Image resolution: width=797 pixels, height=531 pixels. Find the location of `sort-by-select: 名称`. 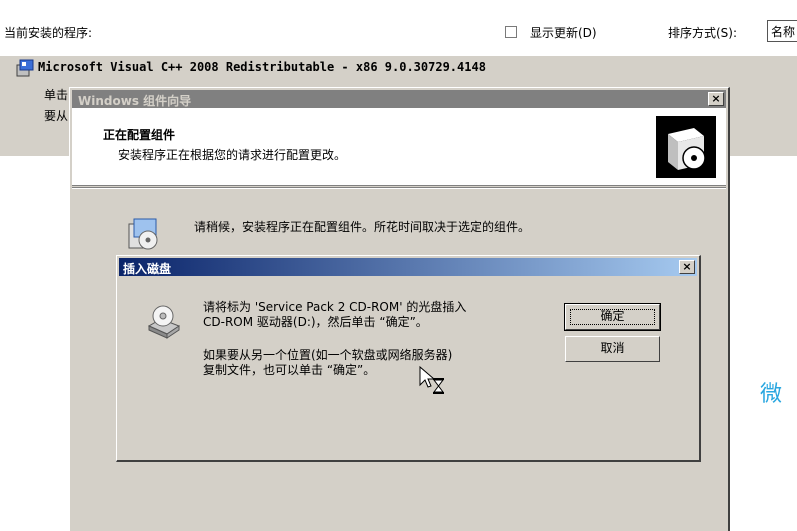

sort-by-select: 名称 is located at coordinates (782, 31).